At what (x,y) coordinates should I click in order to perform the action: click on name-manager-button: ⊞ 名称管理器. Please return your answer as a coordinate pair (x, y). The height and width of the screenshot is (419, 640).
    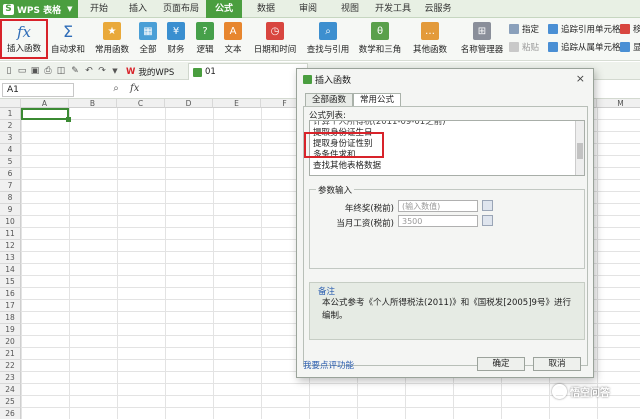
    Looking at the image, I should click on (482, 39).